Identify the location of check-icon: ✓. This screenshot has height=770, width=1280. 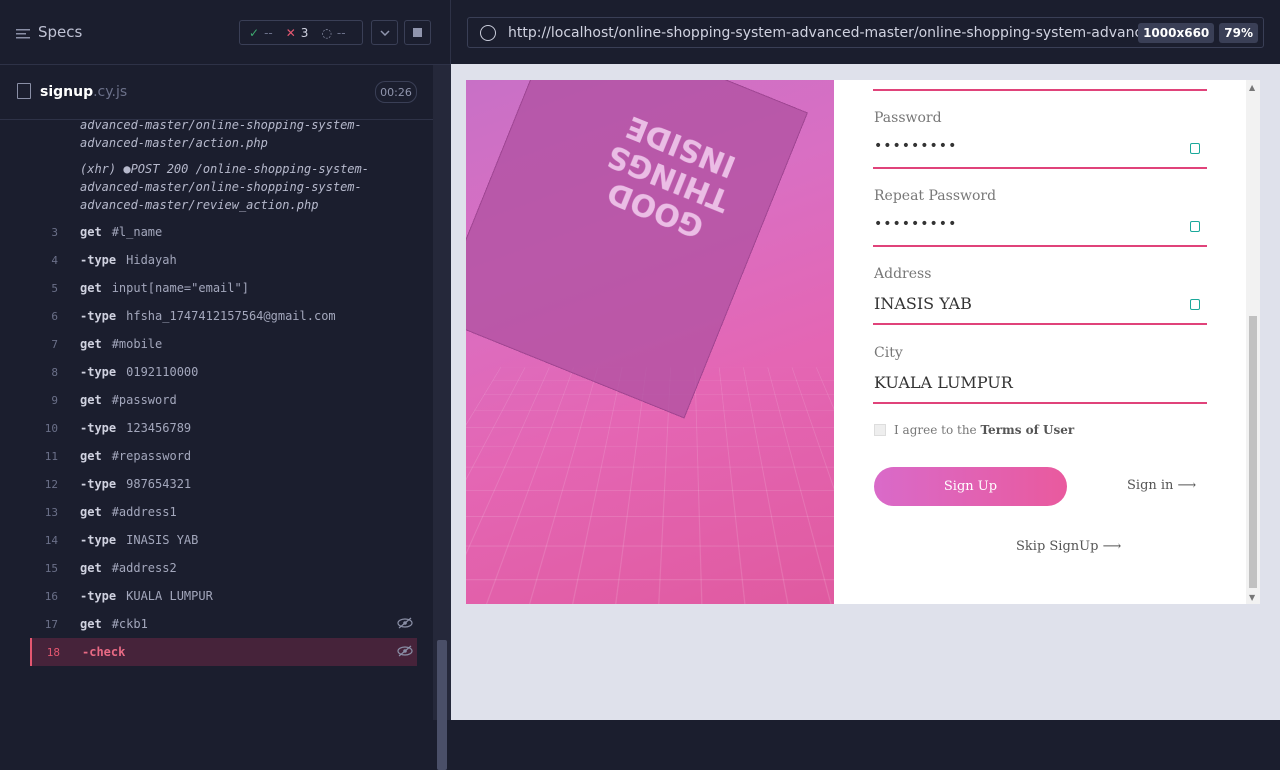
(254, 32).